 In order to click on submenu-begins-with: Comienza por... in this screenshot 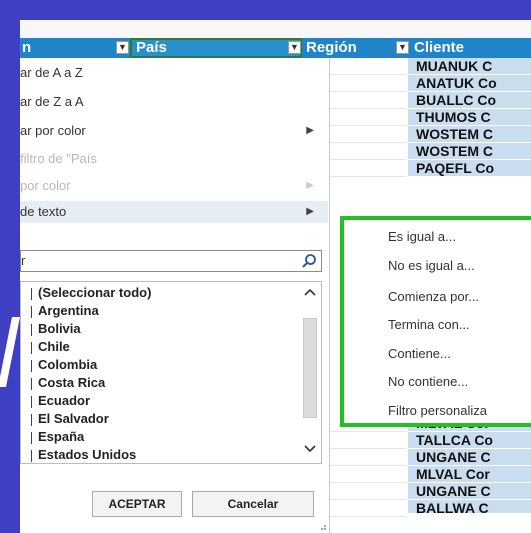, I will do `click(433, 297)`.